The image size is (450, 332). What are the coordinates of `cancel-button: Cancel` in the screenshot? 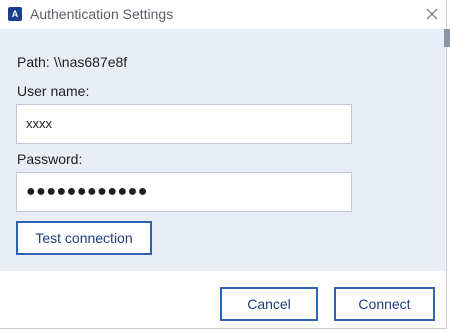 It's located at (269, 304).